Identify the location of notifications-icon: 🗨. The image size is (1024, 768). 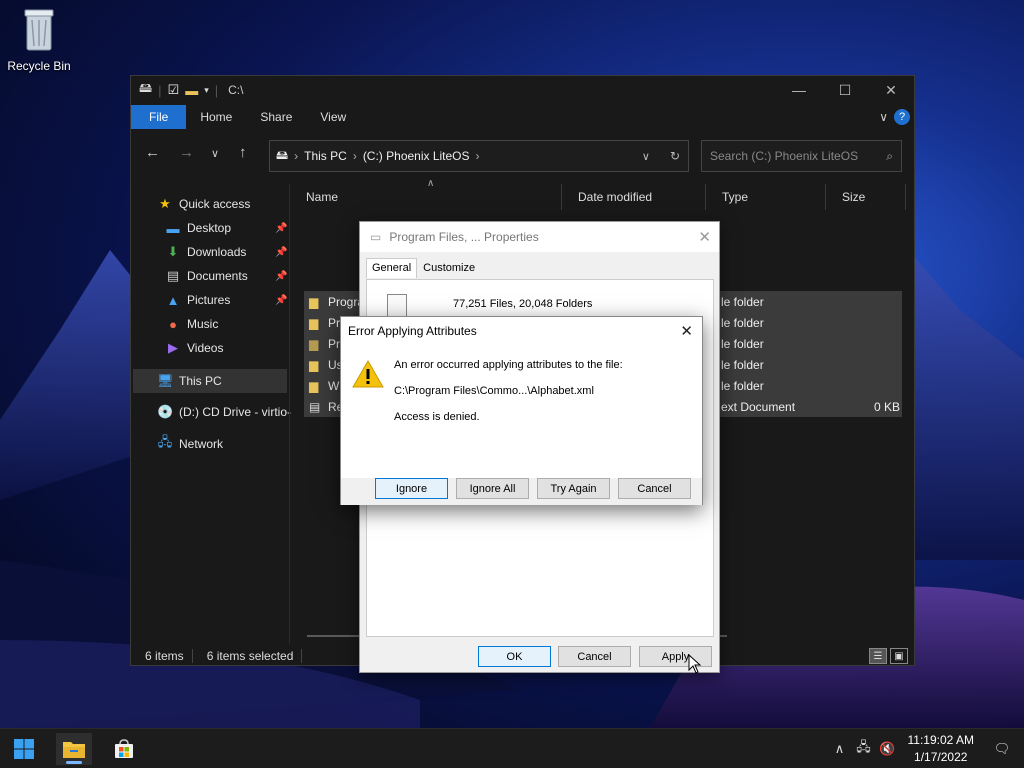
(1002, 749).